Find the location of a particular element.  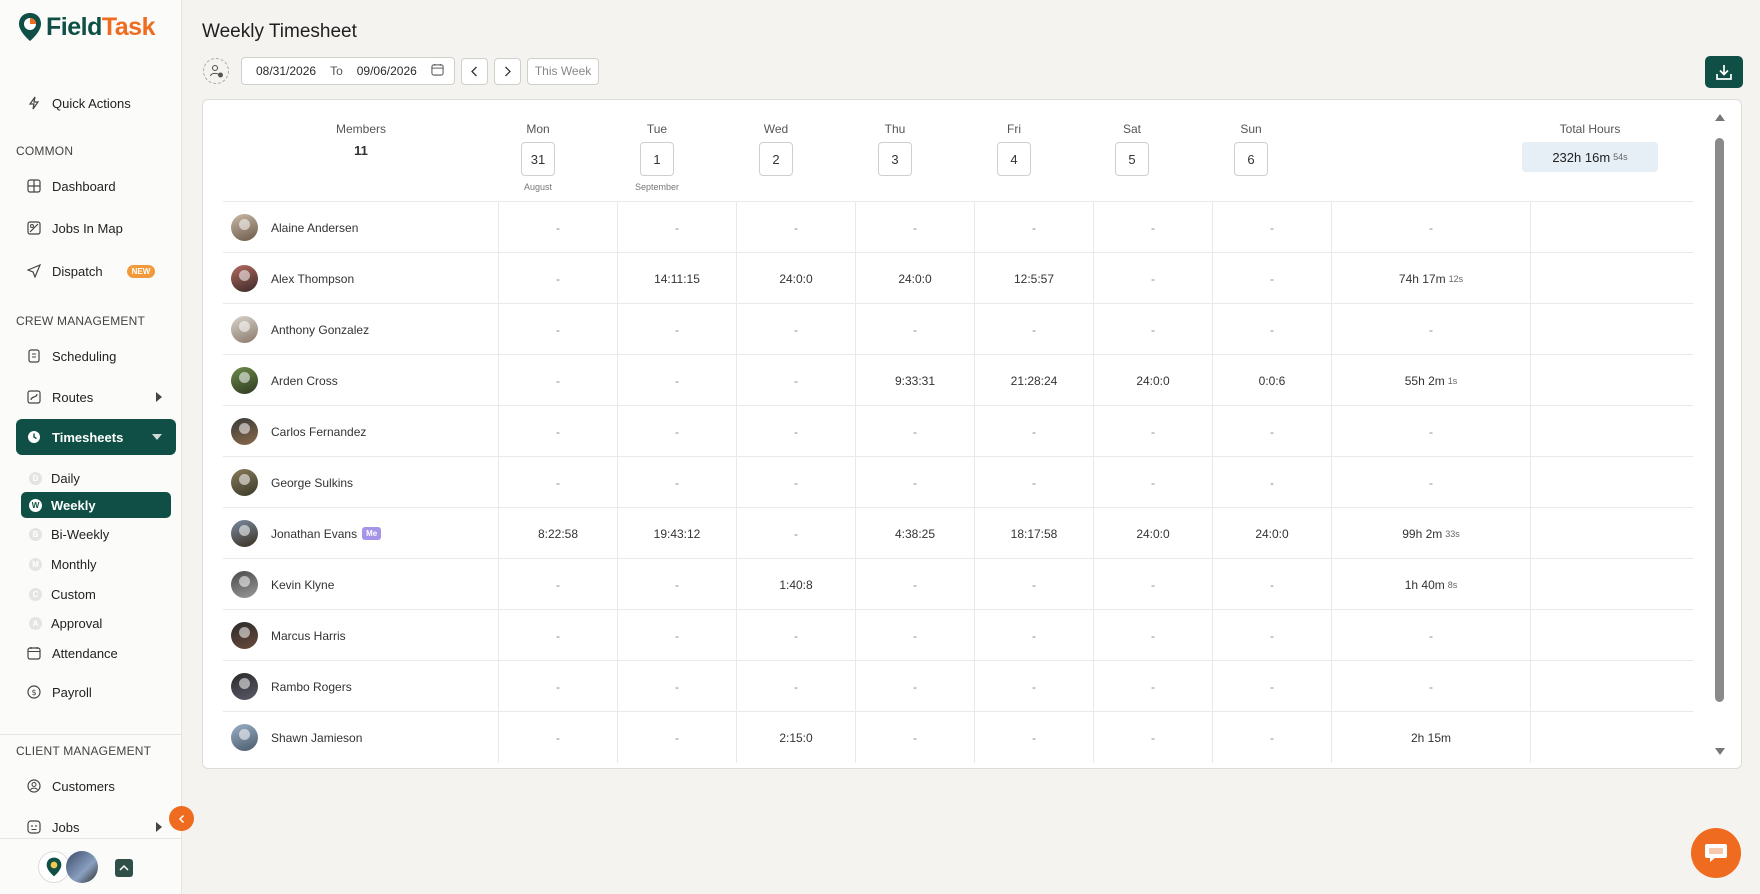

subnav-monthly: M Monthly is located at coordinates (96, 564).